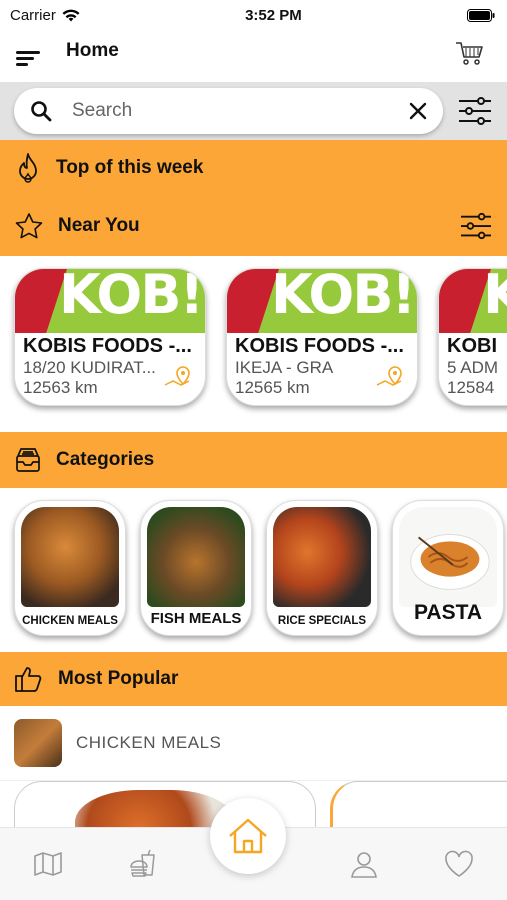 The width and height of the screenshot is (507, 900). I want to click on category-card-rice: RICE SPECIALS, so click(322, 568).